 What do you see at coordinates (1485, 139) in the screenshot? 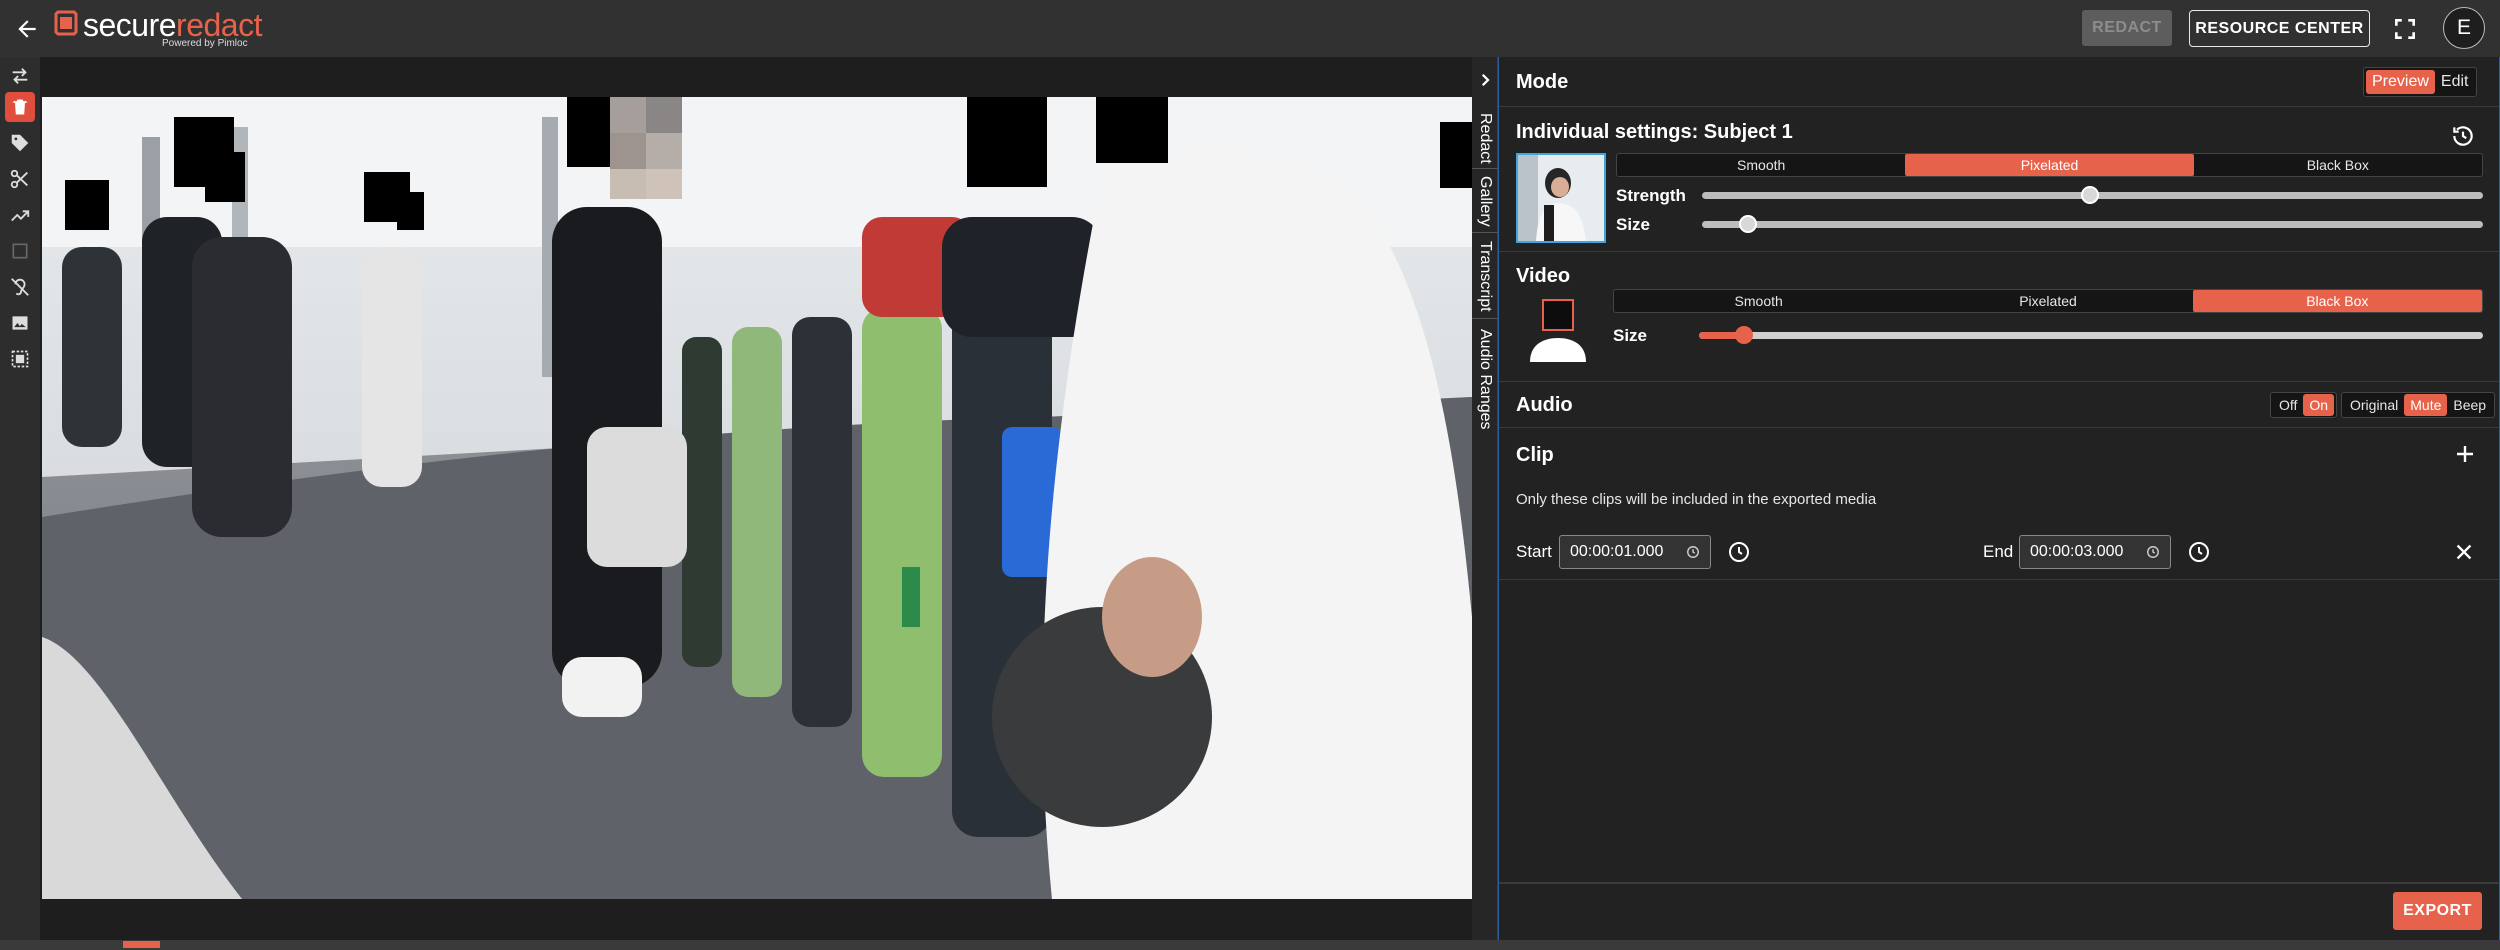
I see `tab-redact: Redact` at bounding box center [1485, 139].